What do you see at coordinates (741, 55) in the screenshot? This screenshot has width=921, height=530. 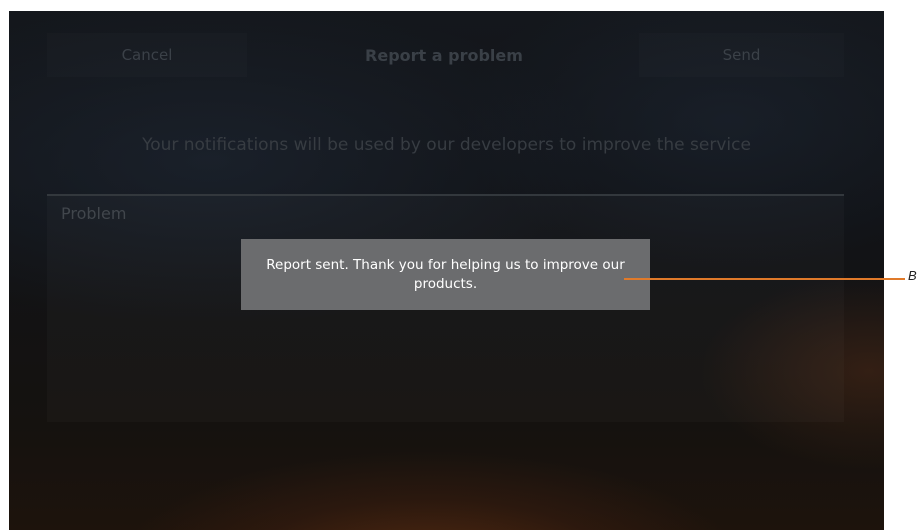 I see `send-button: Send` at bounding box center [741, 55].